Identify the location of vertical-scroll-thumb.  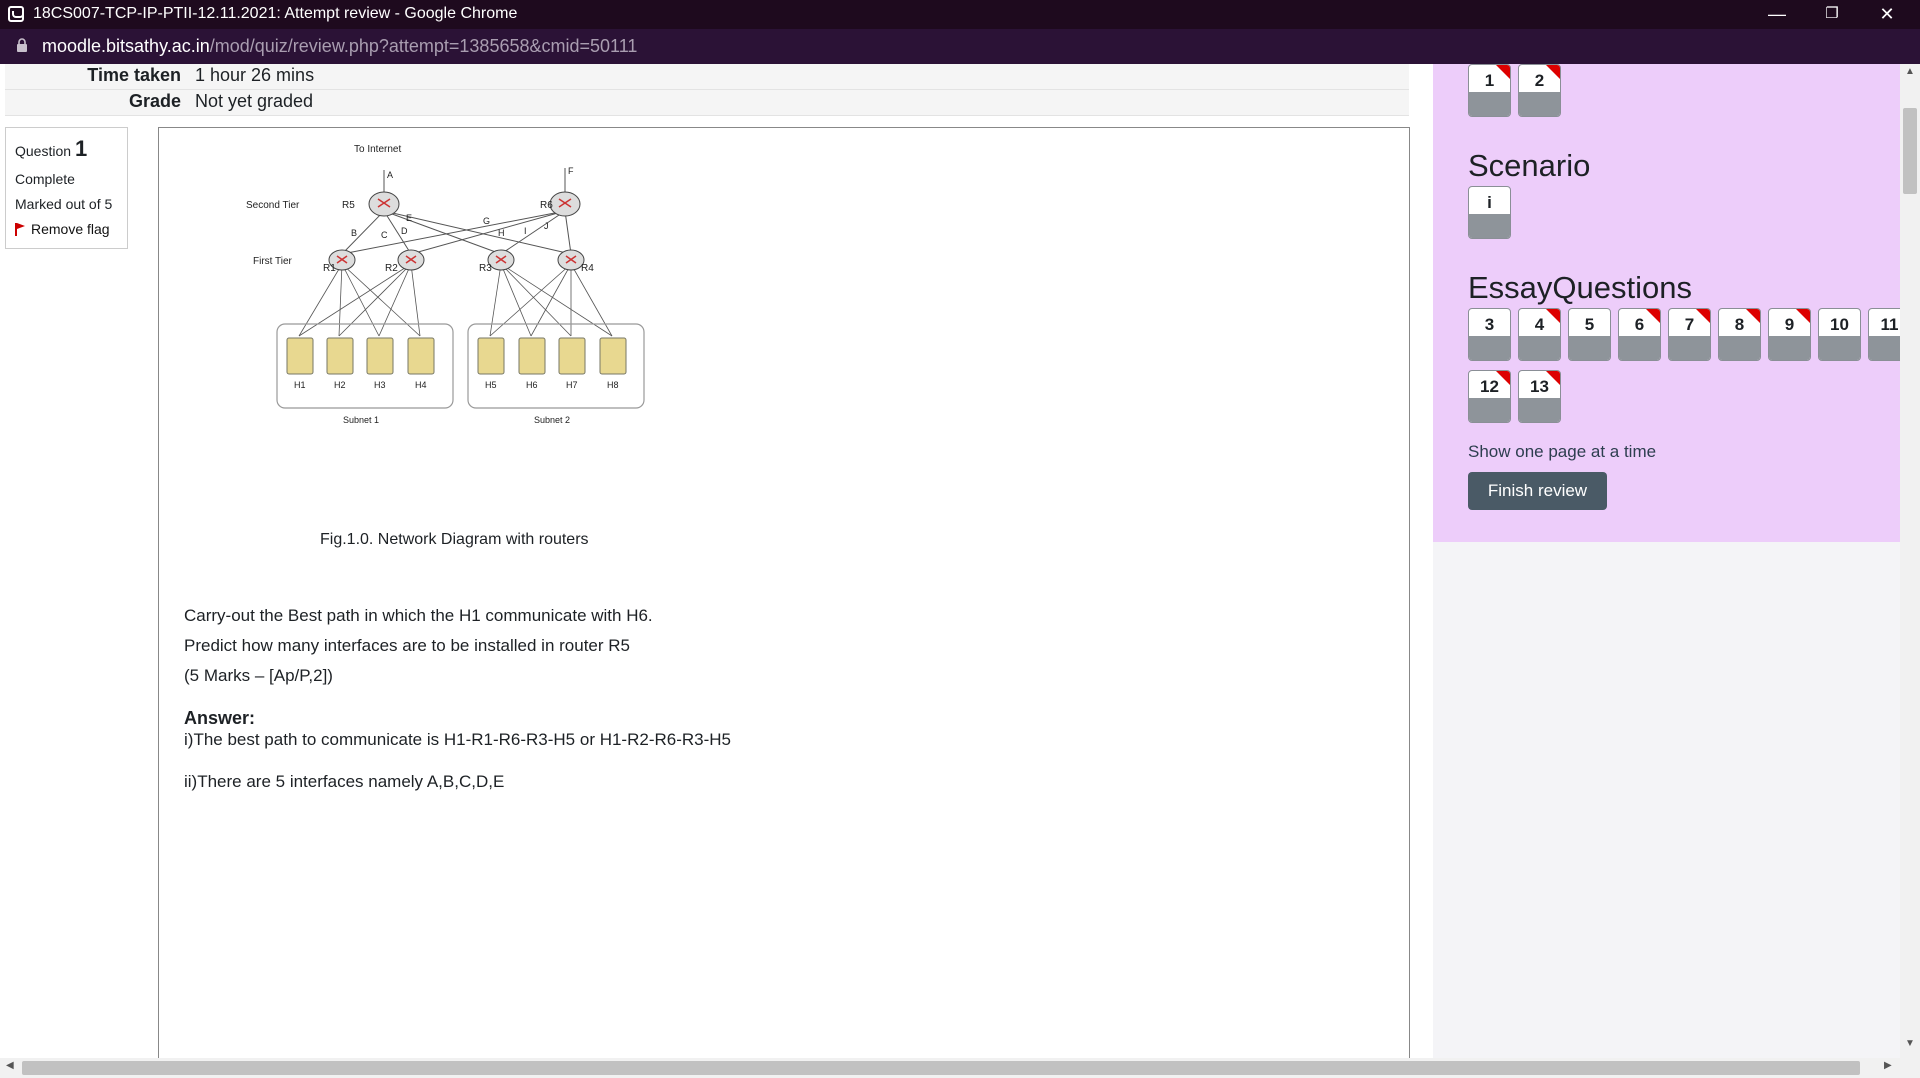
(1910, 151).